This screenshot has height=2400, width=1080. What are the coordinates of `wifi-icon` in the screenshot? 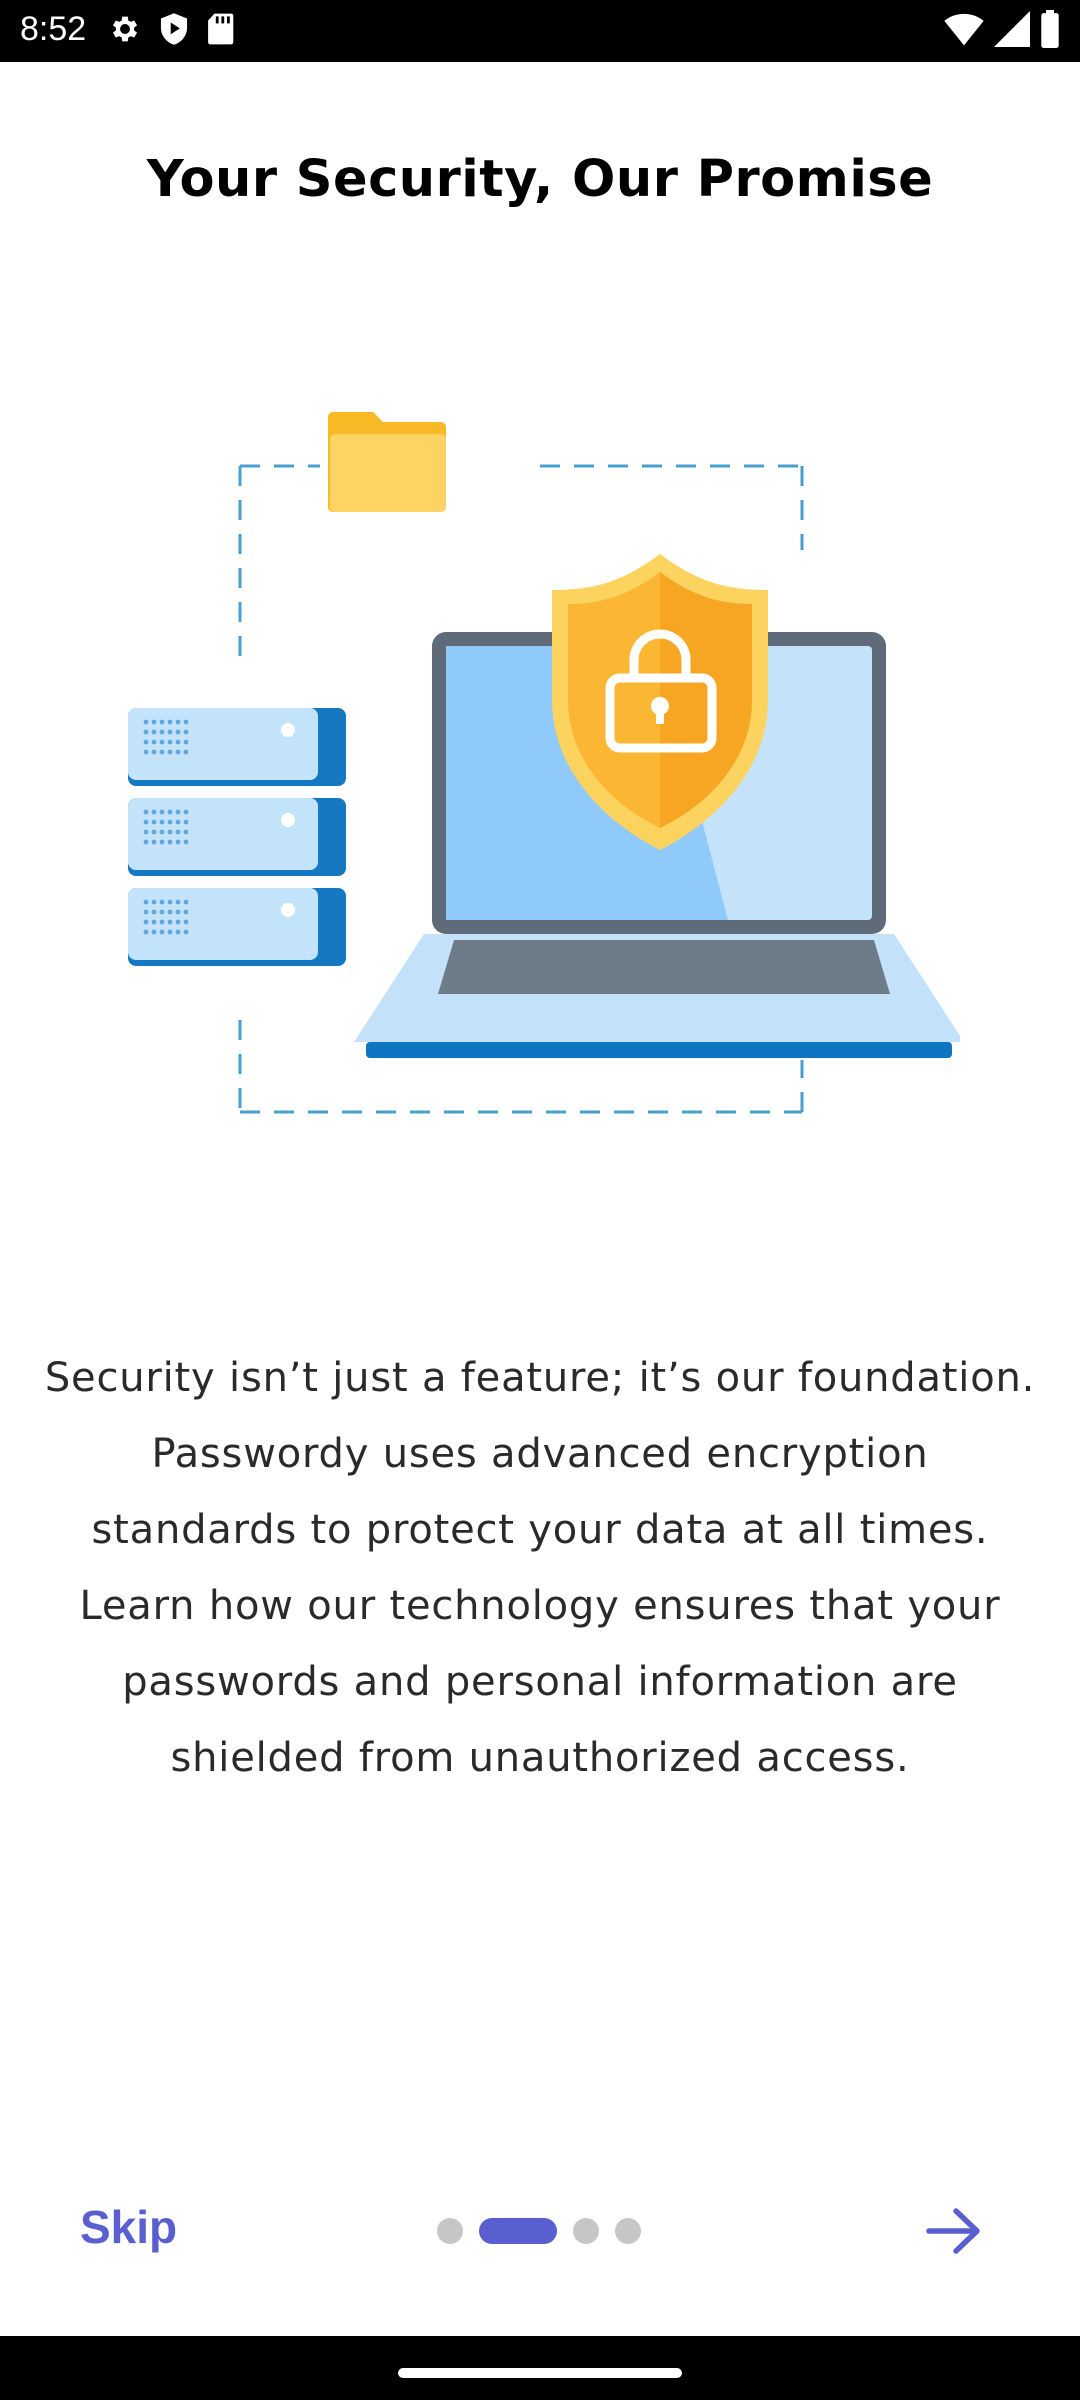 It's located at (964, 31).